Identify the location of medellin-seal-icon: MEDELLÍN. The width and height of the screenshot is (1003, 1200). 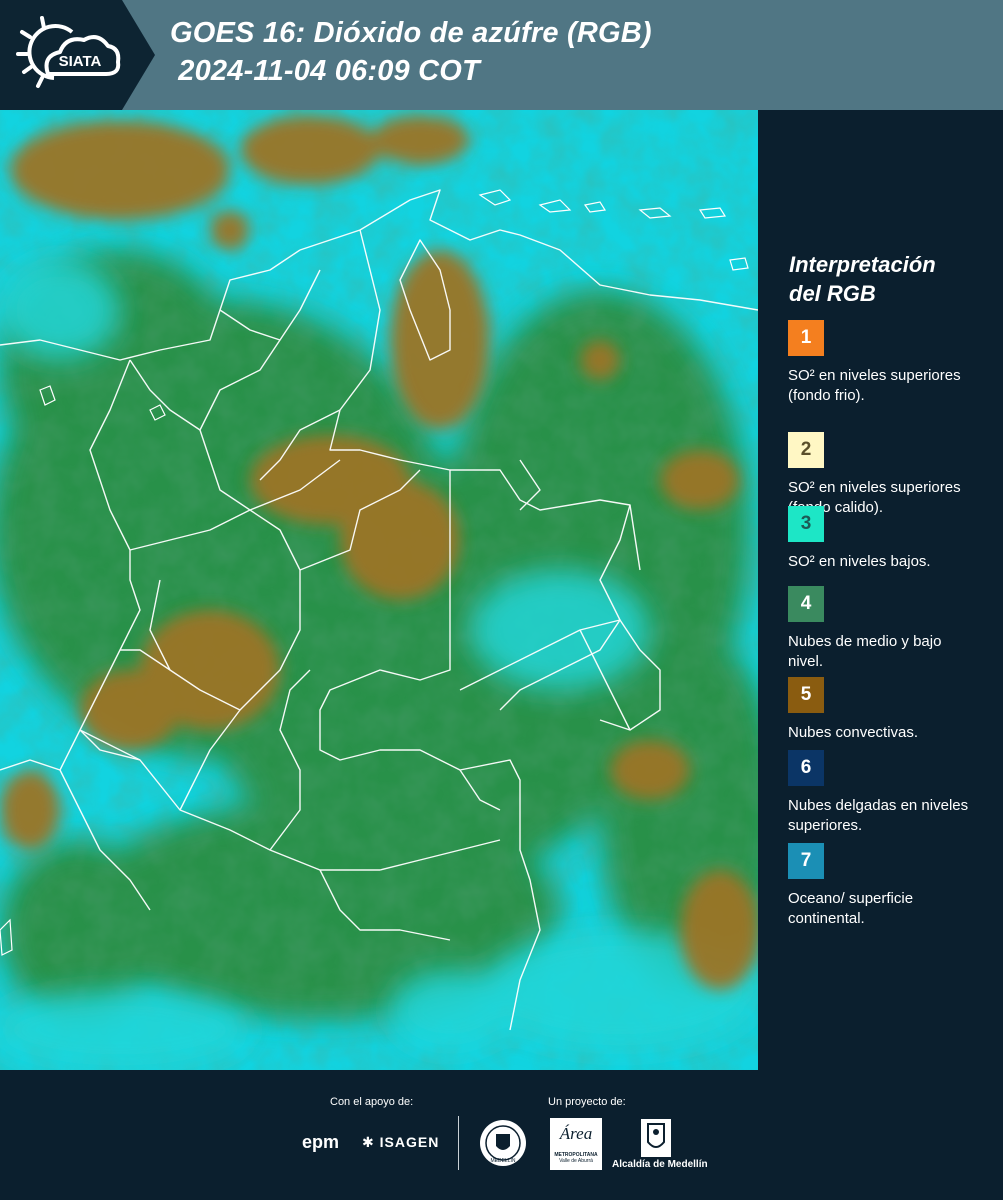
(503, 1145).